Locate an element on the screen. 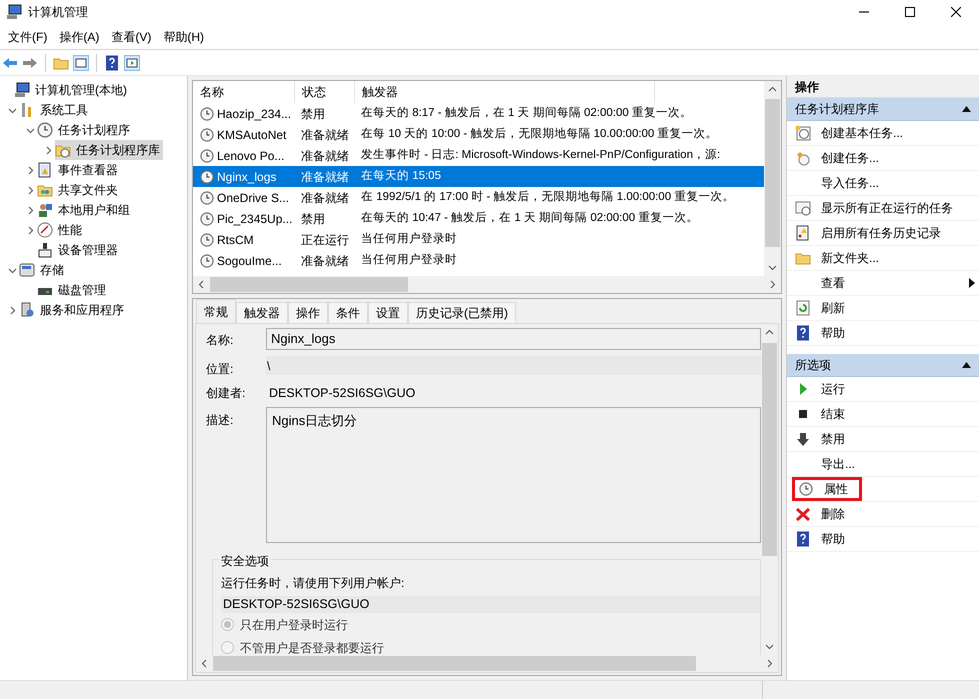 This screenshot has width=979, height=699. tree-item: 系统工具 is located at coordinates (55, 110).